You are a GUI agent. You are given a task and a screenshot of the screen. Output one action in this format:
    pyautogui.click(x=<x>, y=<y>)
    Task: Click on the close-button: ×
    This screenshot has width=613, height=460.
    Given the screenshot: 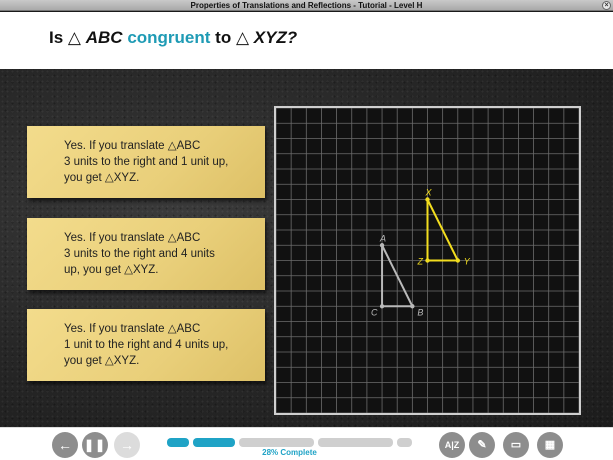 What is the action you would take?
    pyautogui.click(x=606, y=5)
    